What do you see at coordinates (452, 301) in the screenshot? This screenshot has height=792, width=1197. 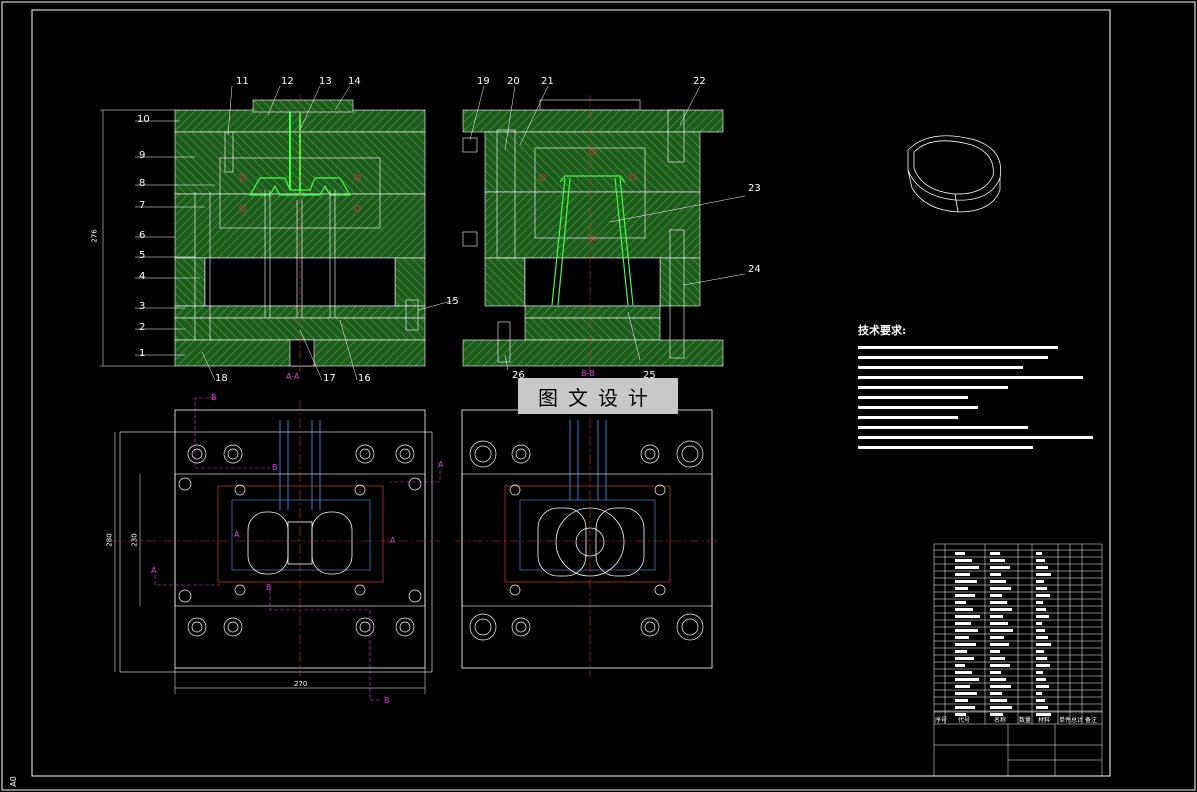 I see `part-label-15: 15` at bounding box center [452, 301].